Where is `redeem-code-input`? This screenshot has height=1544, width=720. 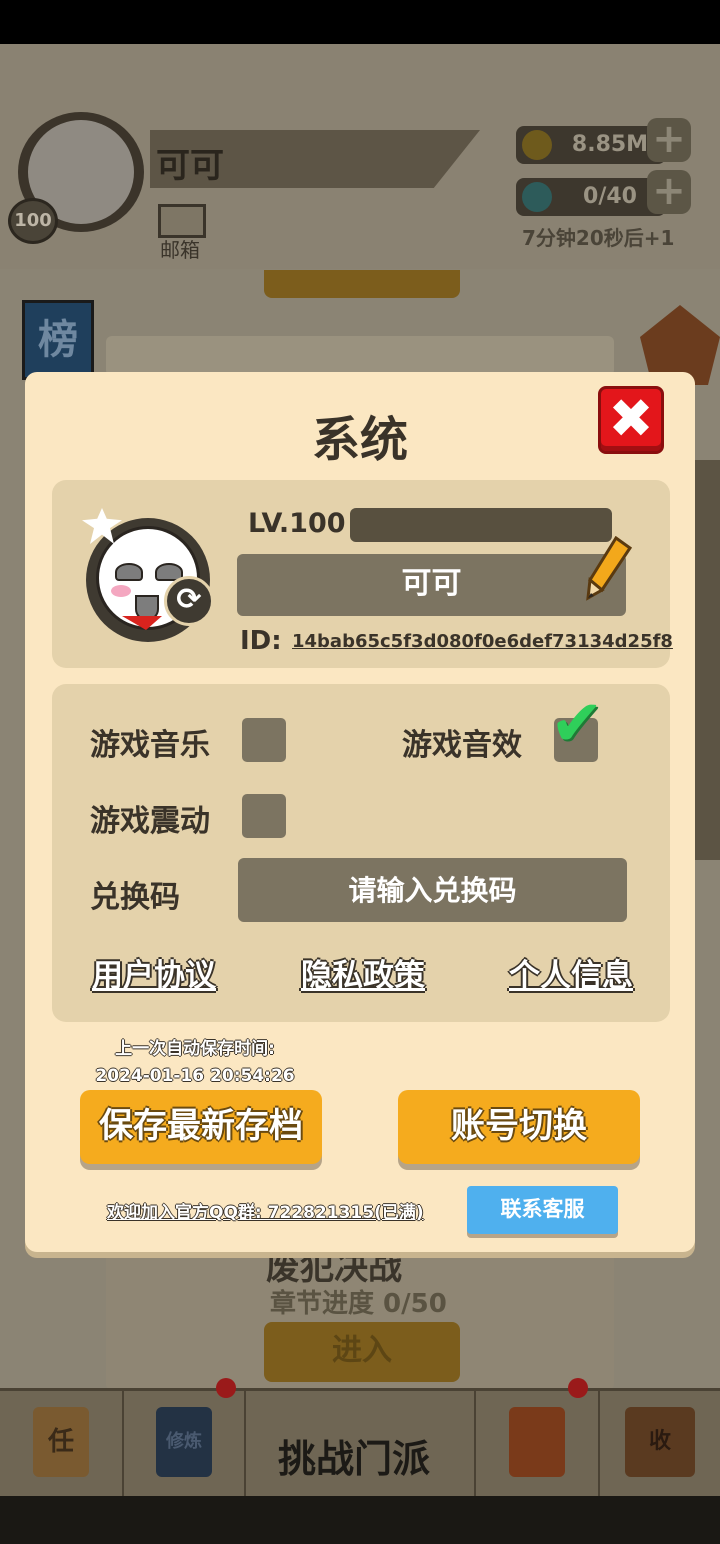
redeem-code-input is located at coordinates (432, 890).